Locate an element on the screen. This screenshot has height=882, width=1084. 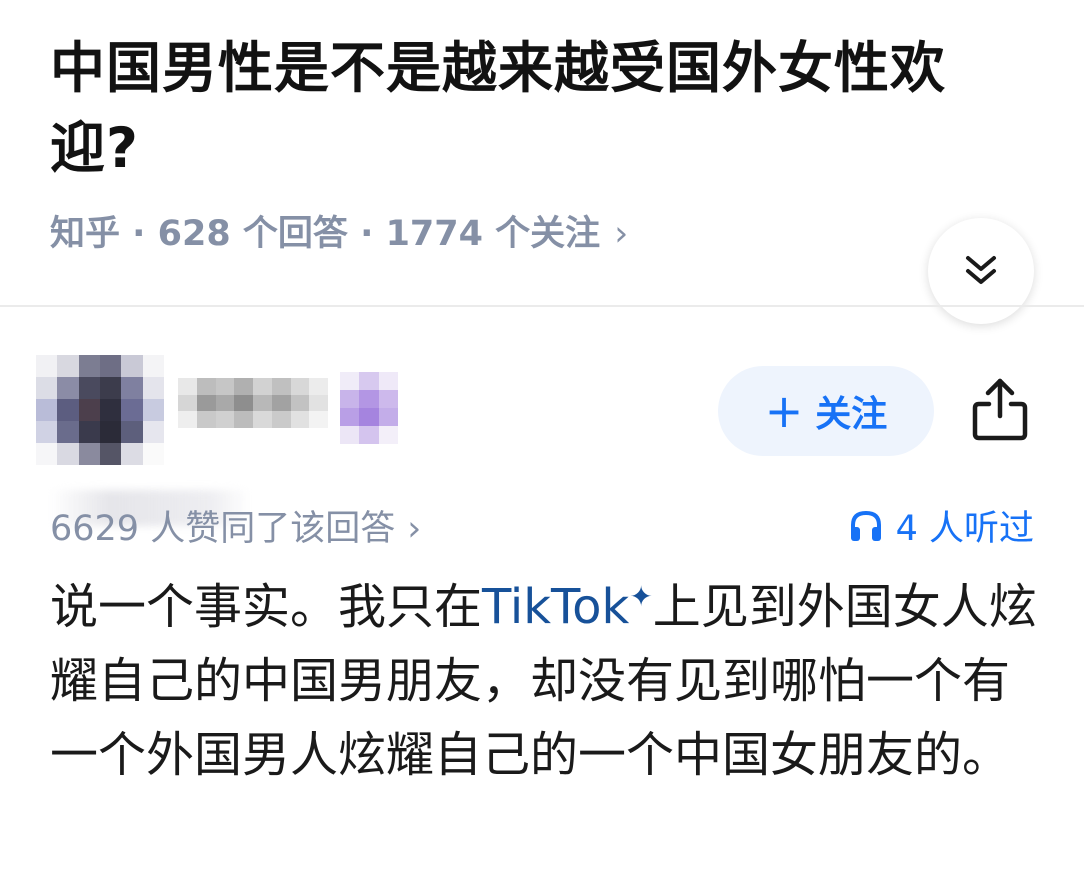
follow-button: + 关注 is located at coordinates (826, 411).